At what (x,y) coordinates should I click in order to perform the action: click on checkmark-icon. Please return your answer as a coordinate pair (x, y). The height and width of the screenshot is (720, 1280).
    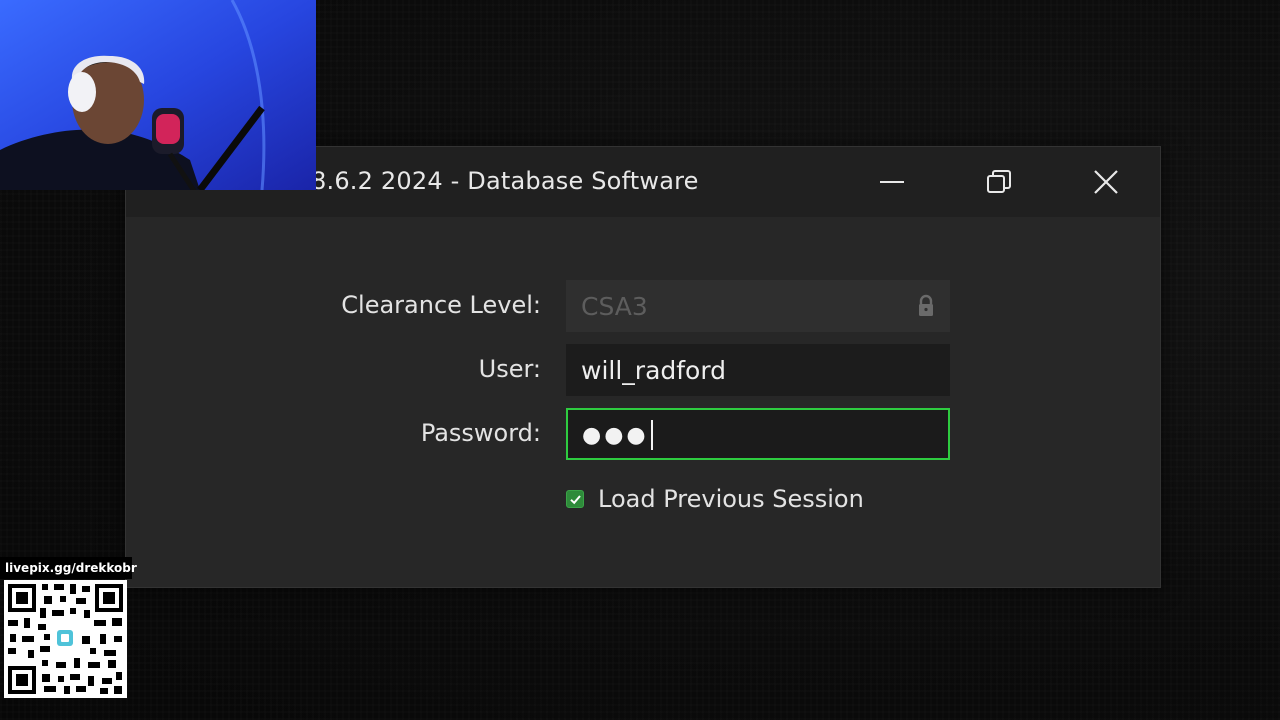
    Looking at the image, I should click on (575, 499).